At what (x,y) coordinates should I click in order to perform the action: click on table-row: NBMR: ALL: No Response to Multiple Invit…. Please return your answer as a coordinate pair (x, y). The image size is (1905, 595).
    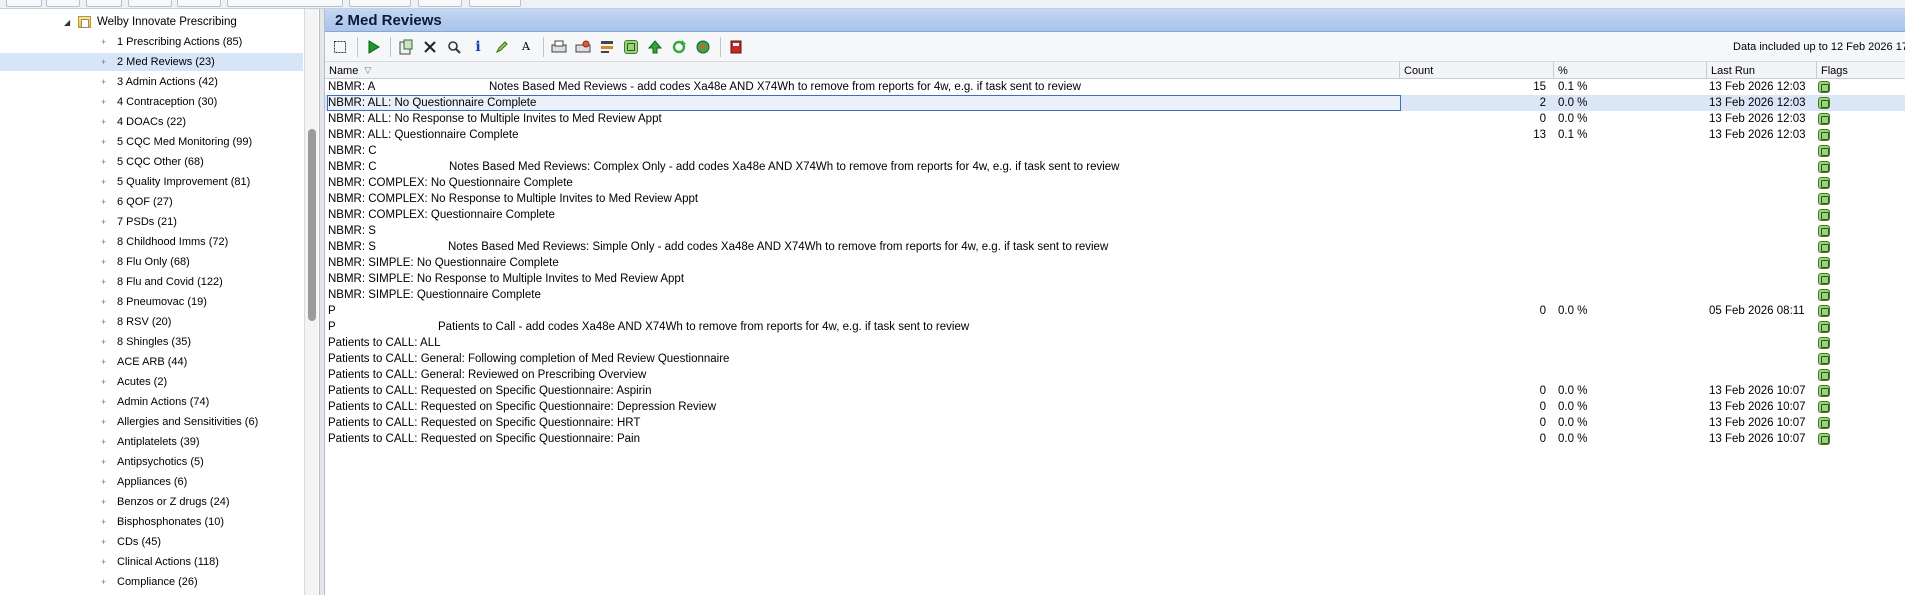
    Looking at the image, I should click on (1115, 119).